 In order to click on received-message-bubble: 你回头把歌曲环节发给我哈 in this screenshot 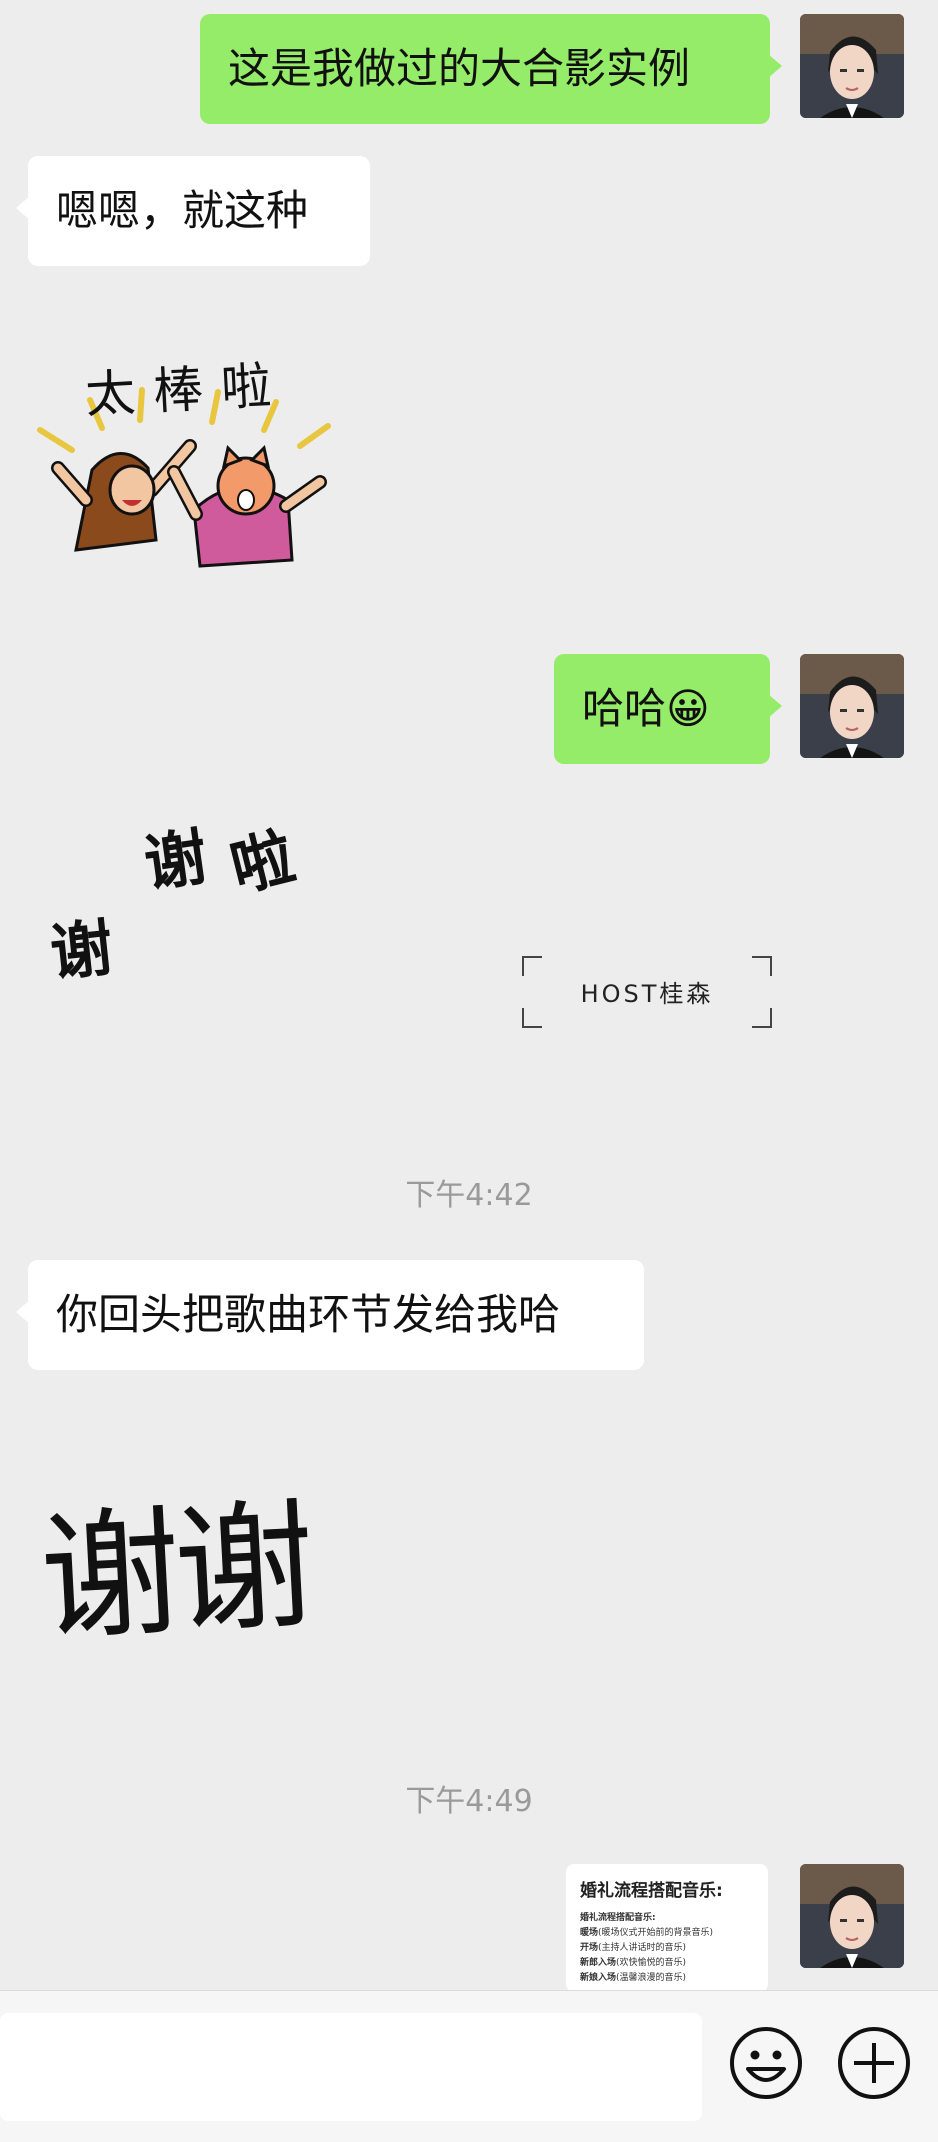, I will do `click(330, 1315)`.